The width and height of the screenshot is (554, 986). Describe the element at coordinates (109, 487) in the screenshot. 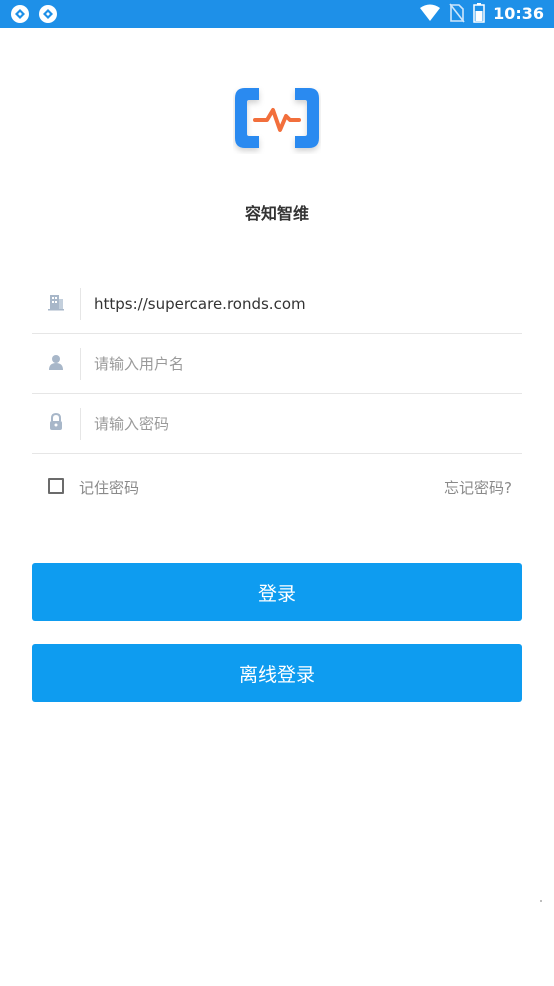

I see `remember-password-label: 记住密码` at that location.